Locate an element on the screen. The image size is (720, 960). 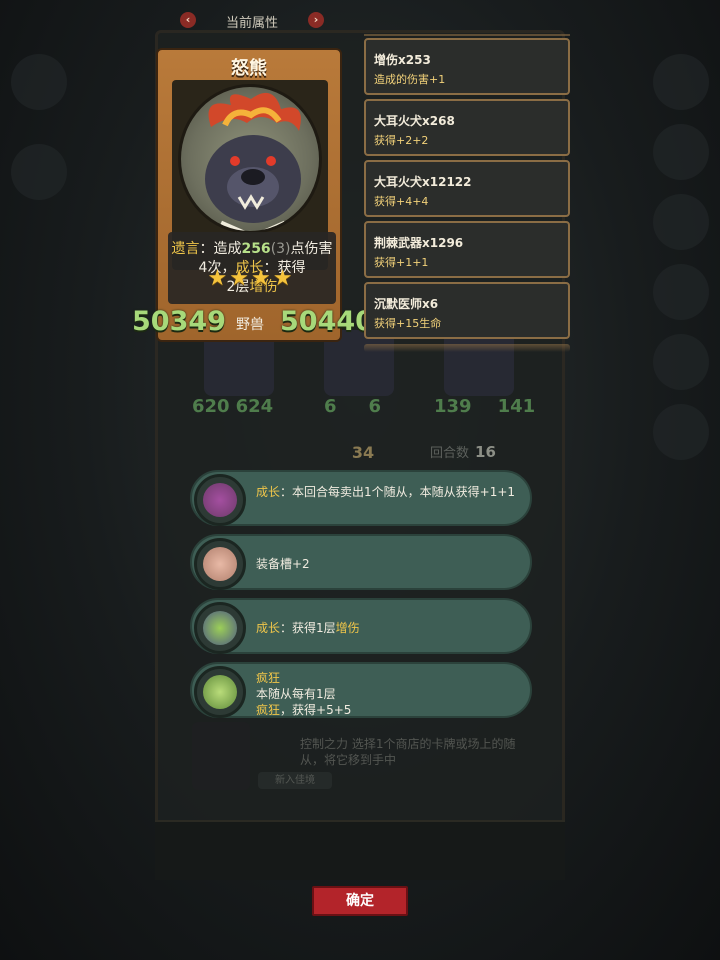
chevron-left-icon: ‹ is located at coordinates (188, 20).